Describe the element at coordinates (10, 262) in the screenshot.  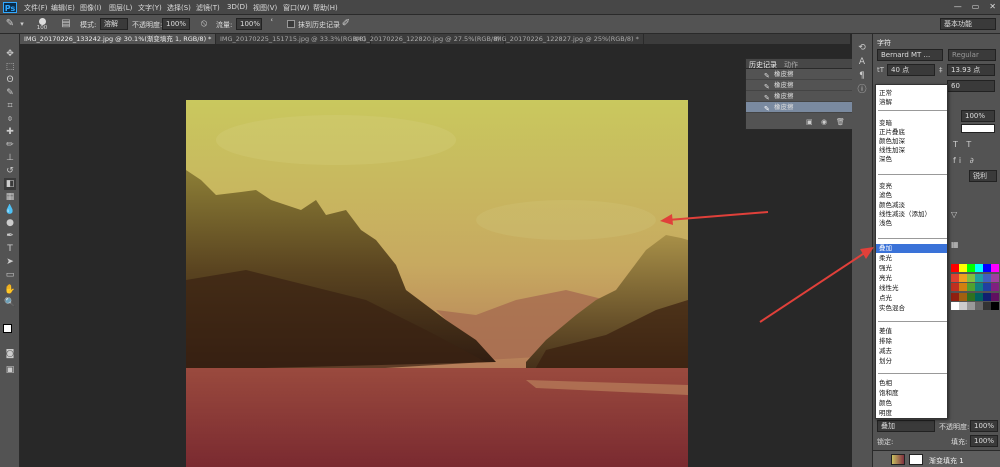
I see `path-select-tool-icon: ➤` at that location.